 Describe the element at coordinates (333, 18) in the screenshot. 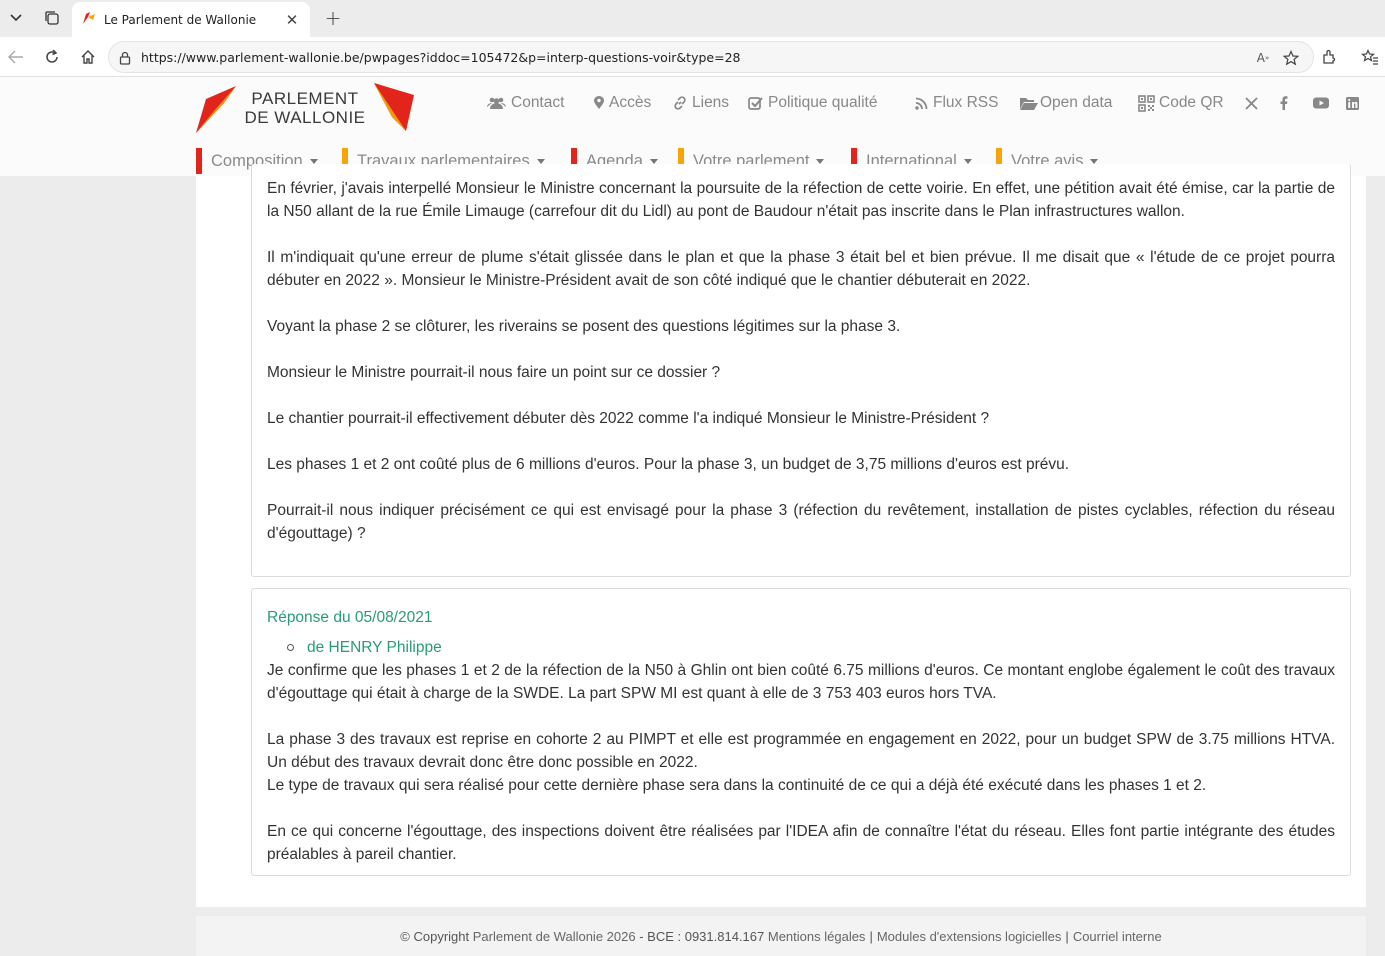

I see `new-tab-icon: +` at that location.